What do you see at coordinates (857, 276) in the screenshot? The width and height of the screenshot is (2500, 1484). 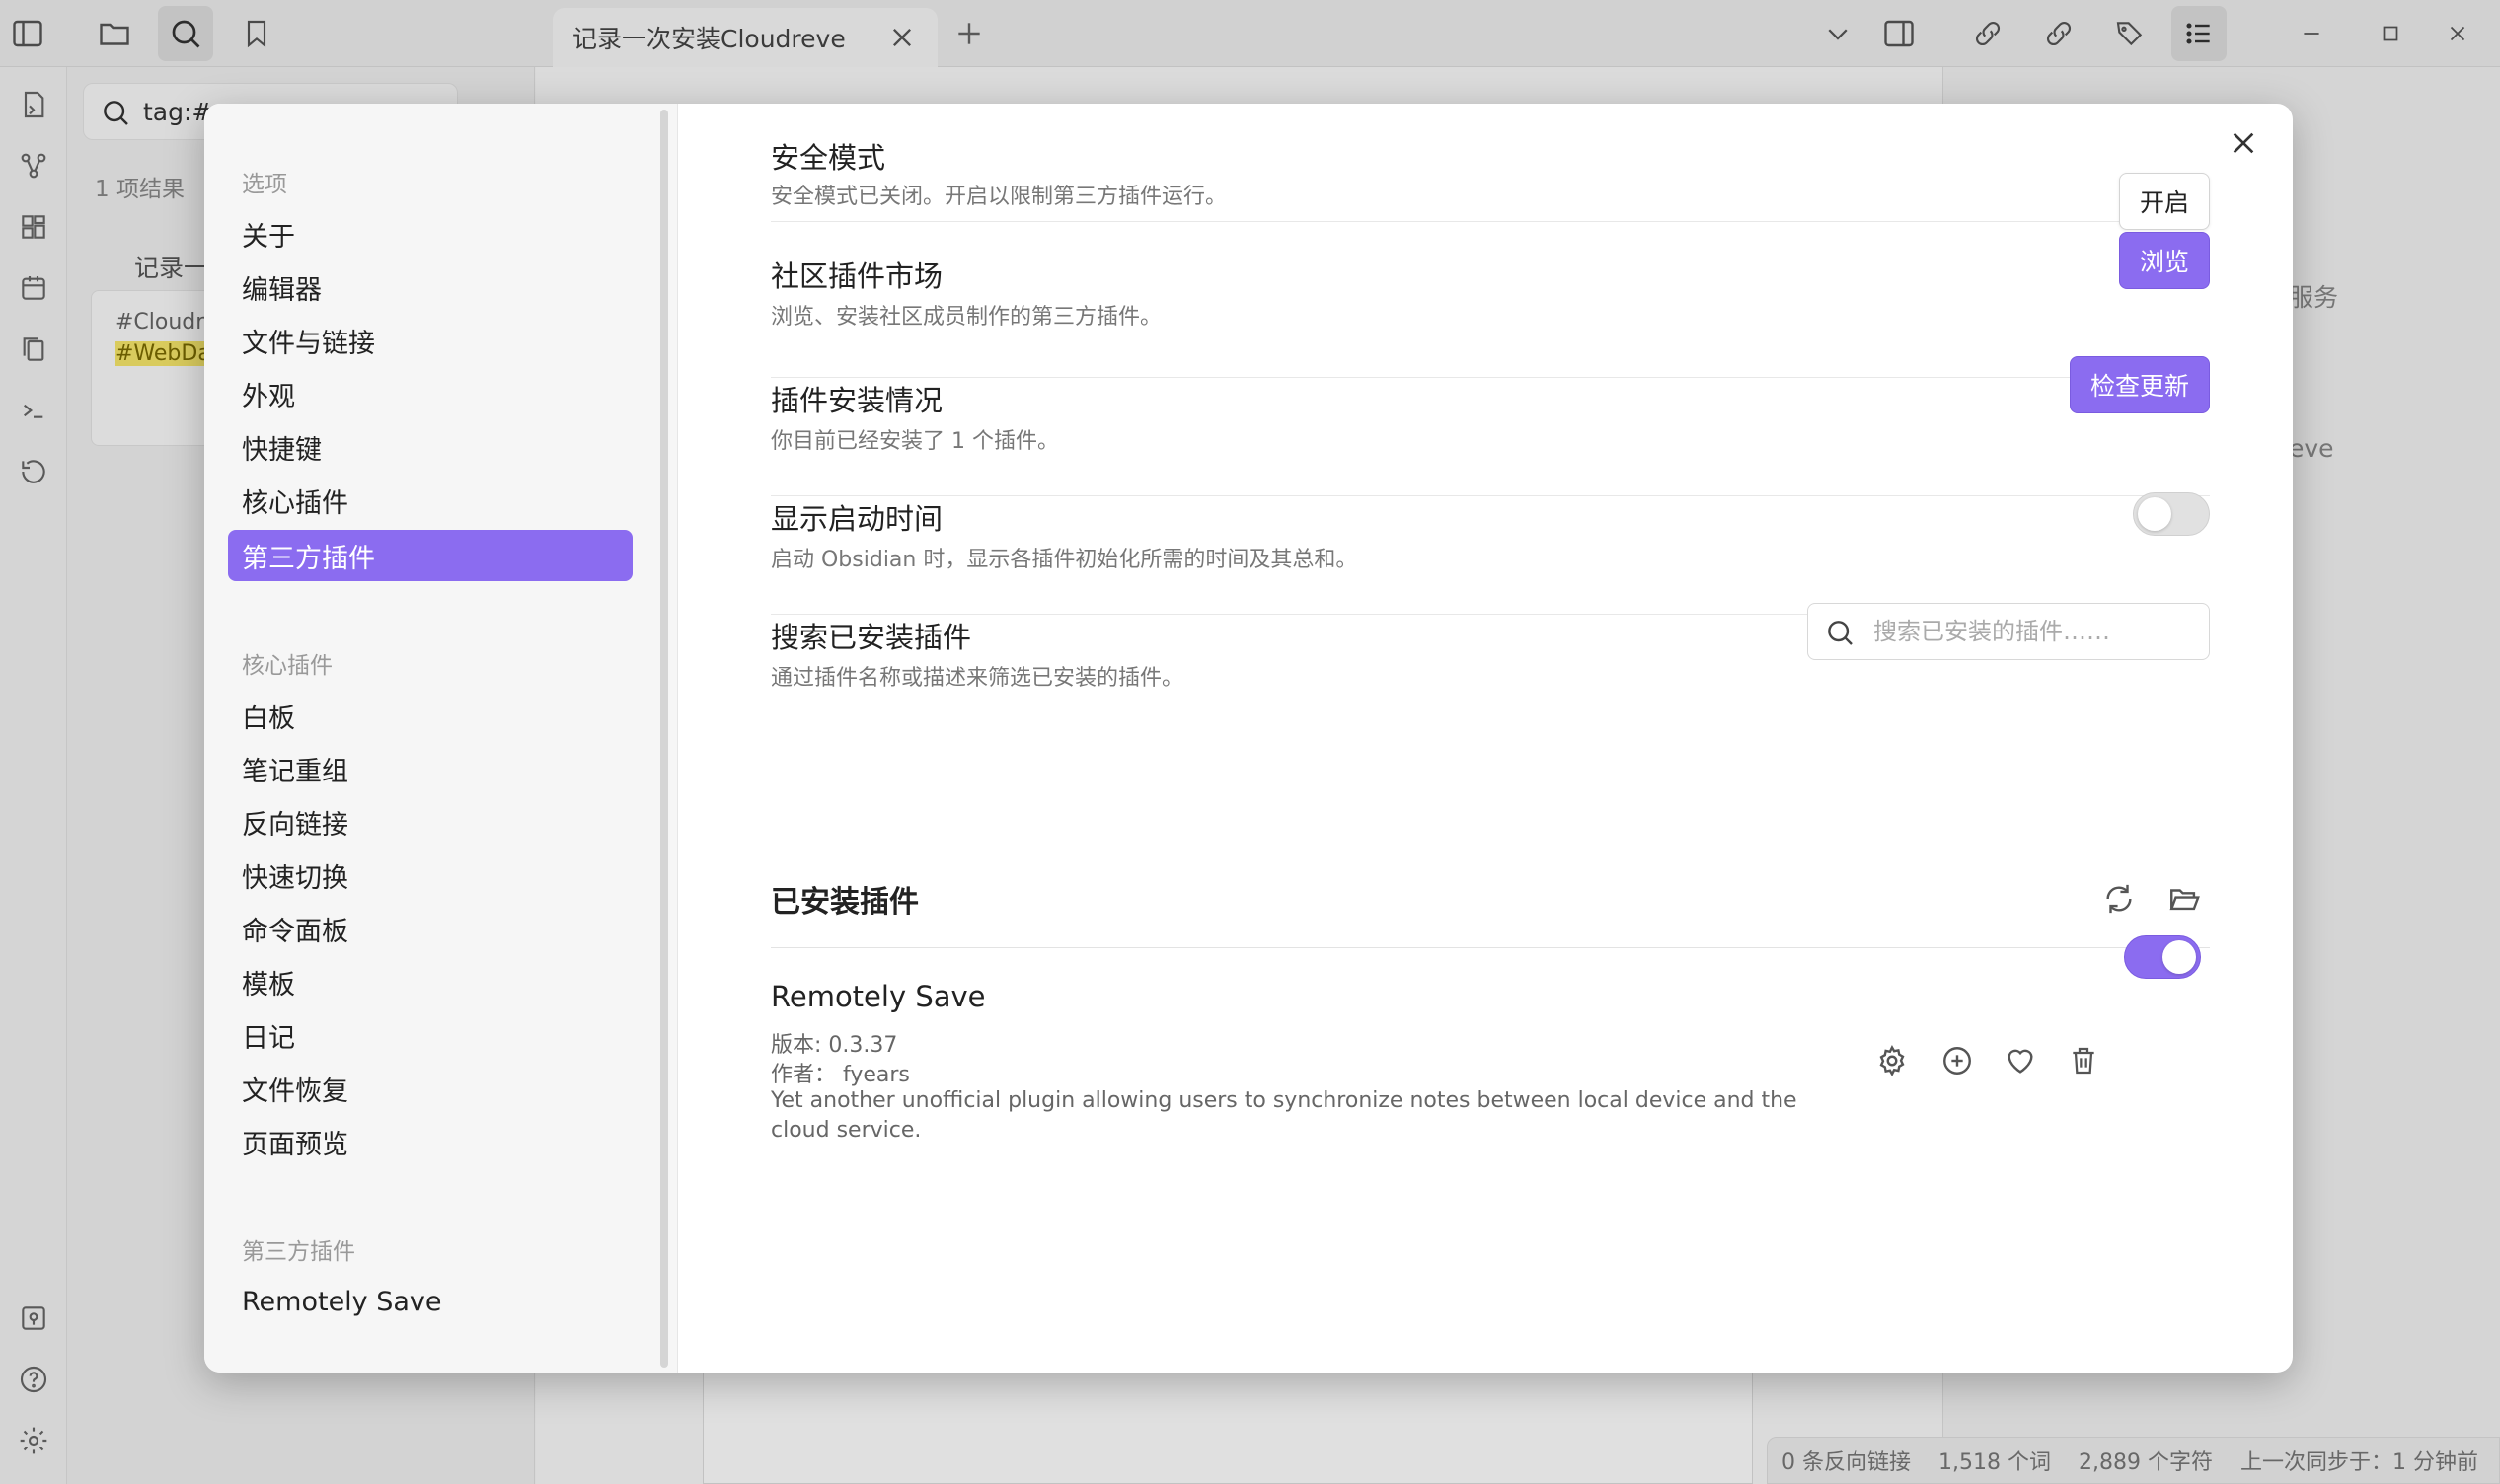 I see `setting-name: 社区插件市场` at bounding box center [857, 276].